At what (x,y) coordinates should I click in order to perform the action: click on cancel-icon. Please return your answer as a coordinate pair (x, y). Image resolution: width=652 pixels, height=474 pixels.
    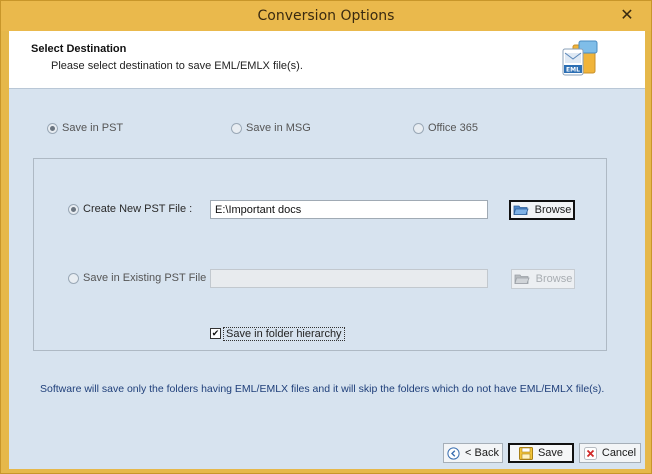
    Looking at the image, I should click on (590, 453).